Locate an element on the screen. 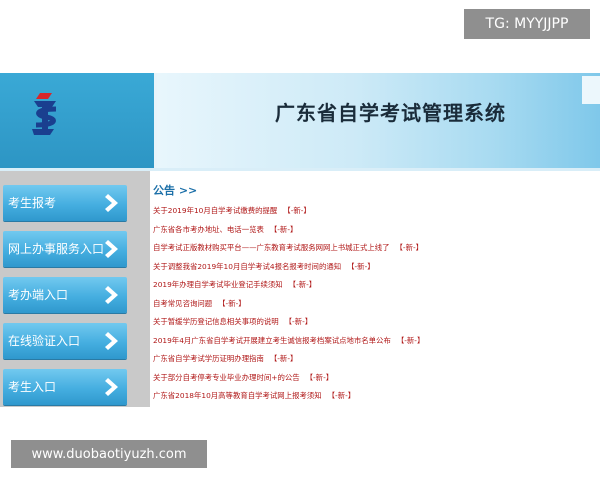 Image resolution: width=600 pixels, height=480 pixels. logo-panel is located at coordinates (78, 120).